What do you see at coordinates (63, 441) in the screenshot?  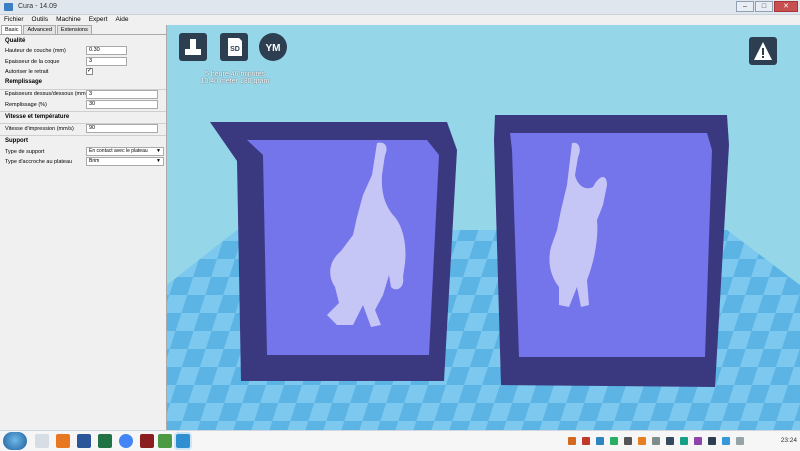 I see `firefox-icon` at bounding box center [63, 441].